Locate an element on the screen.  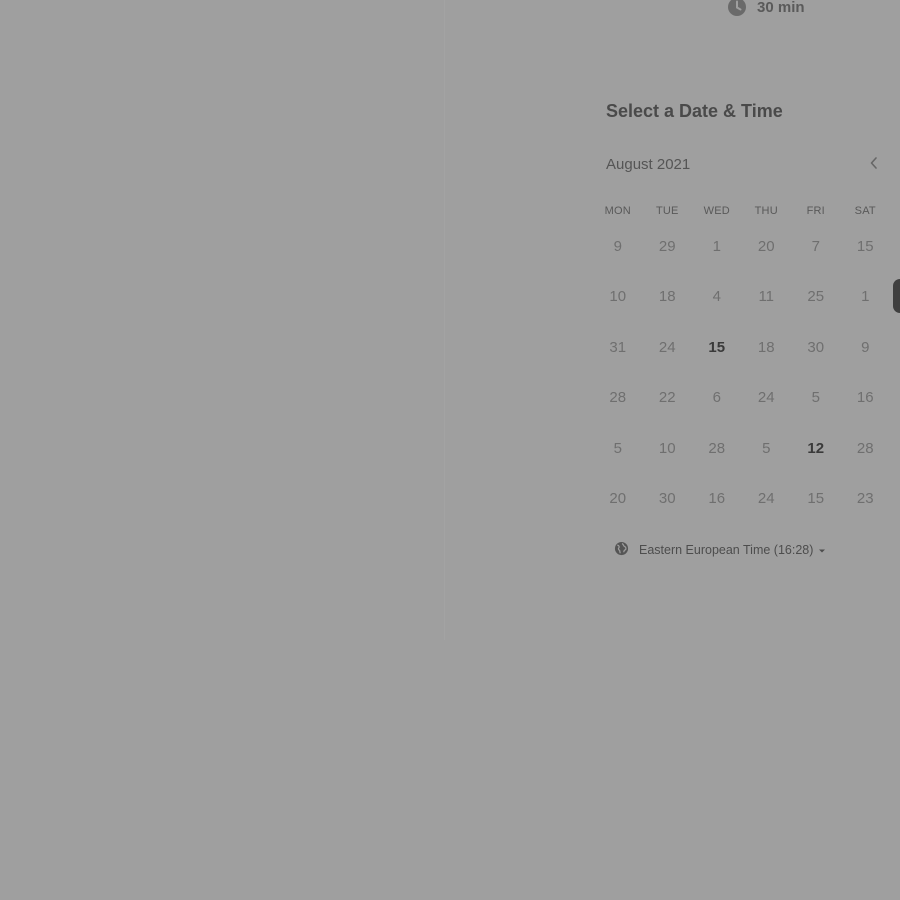
weekday-header: MON TUE WED THU FRI SAT is located at coordinates (741, 211).